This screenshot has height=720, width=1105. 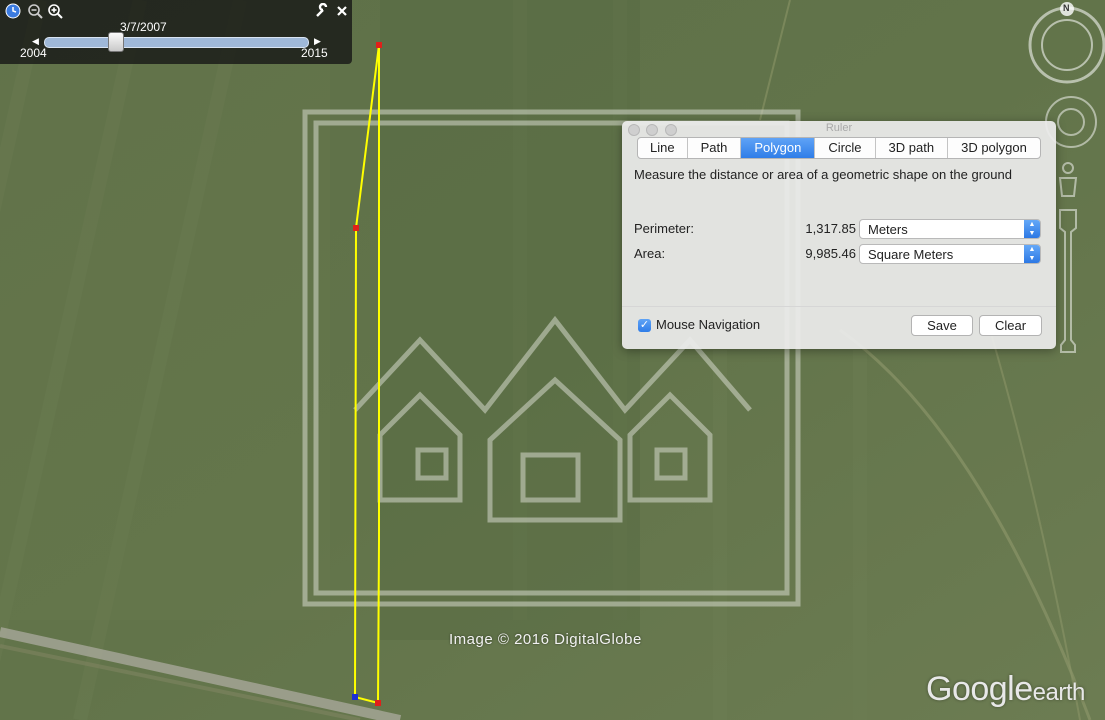 I want to click on ruler-titlebar: Ruler, so click(x=839, y=129).